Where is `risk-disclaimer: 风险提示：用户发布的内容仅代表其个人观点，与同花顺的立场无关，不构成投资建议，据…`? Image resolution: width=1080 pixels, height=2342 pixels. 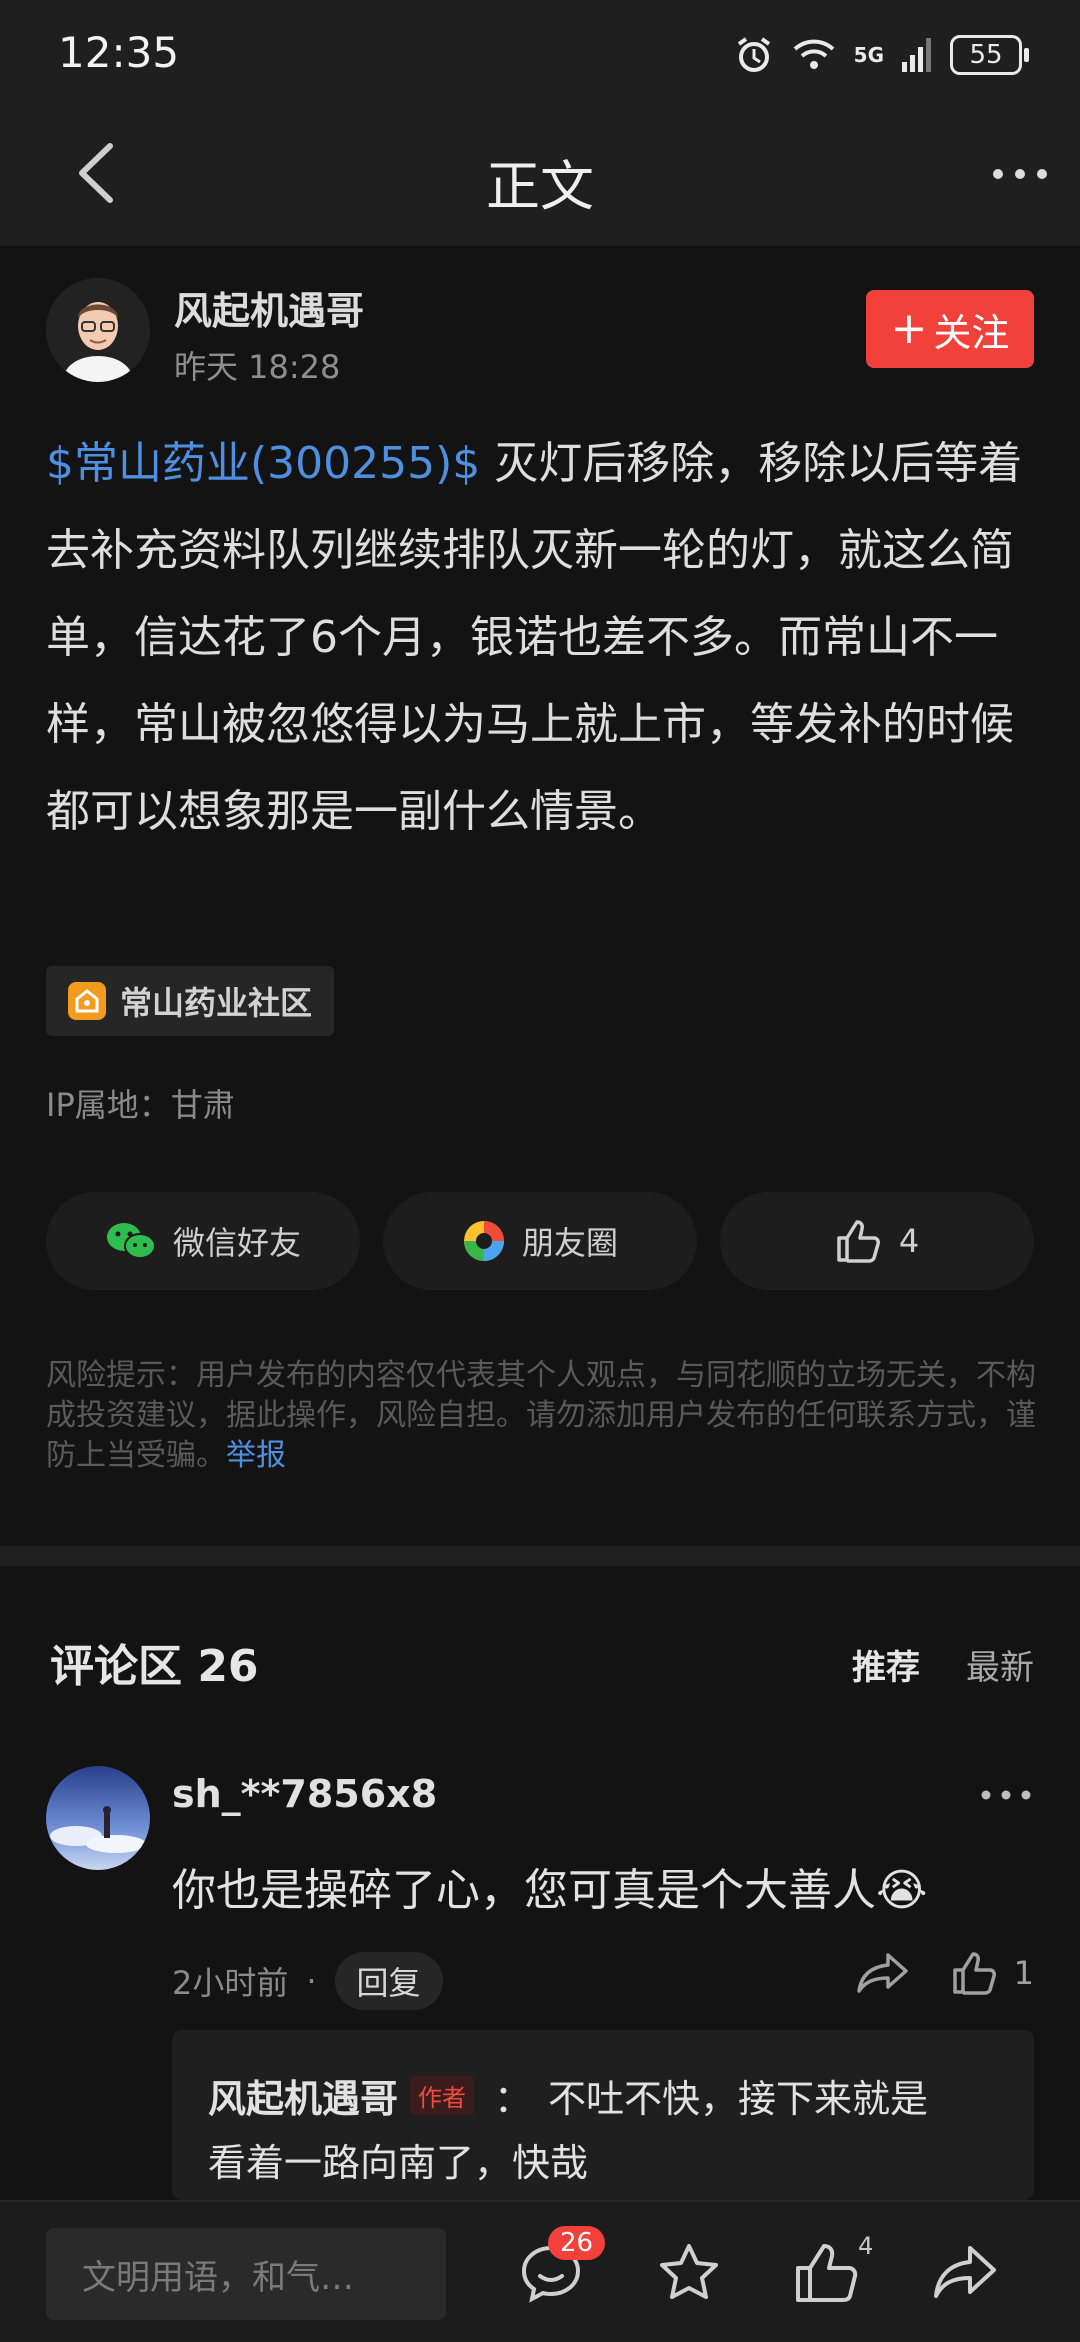
risk-disclaimer: 风险提示：用户发布的内容仅代表其个人观点，与同花顺的立场无关，不构成投资建议，据… is located at coordinates (541, 1416).